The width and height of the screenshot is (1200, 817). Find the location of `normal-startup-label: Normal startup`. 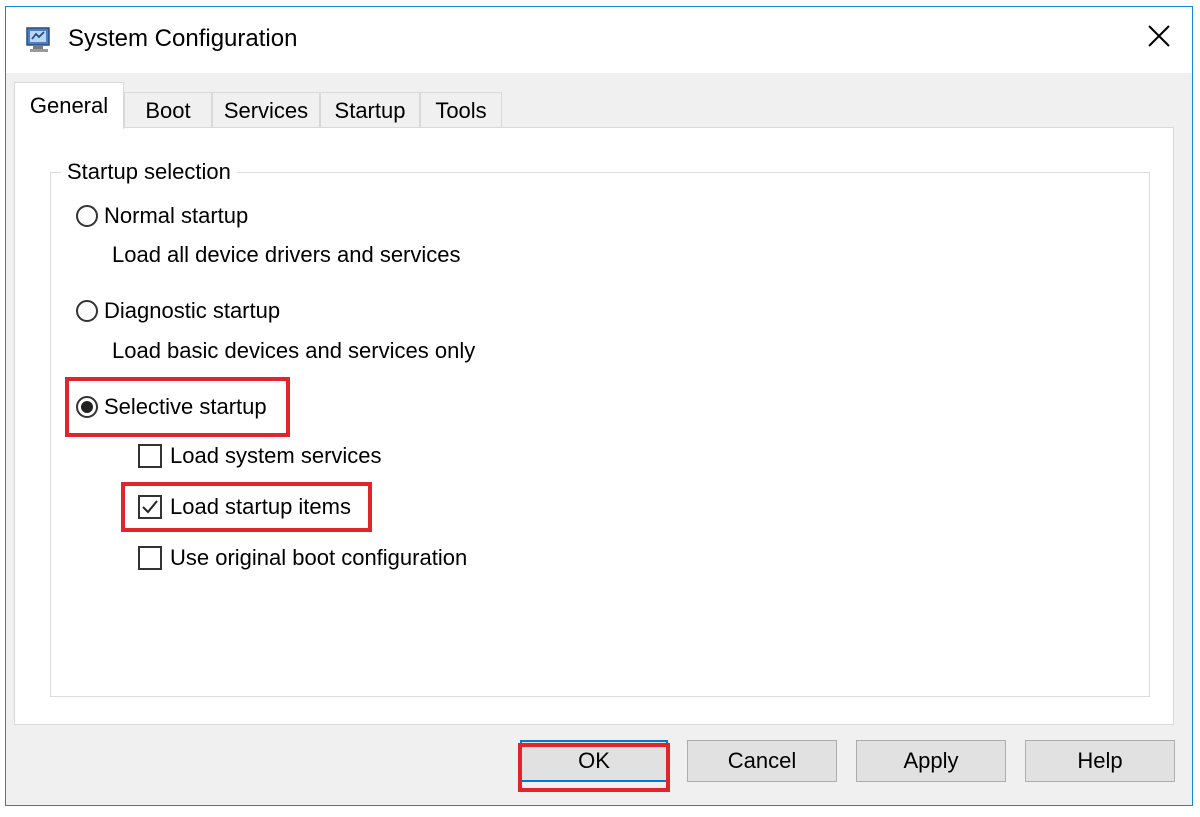

normal-startup-label: Normal startup is located at coordinates (176, 215).